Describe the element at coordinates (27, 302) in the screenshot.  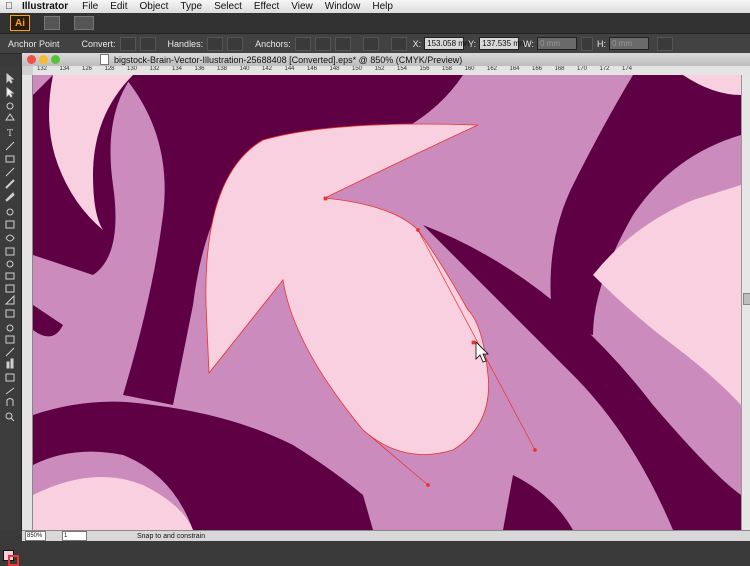
I see `vertical-ruler` at that location.